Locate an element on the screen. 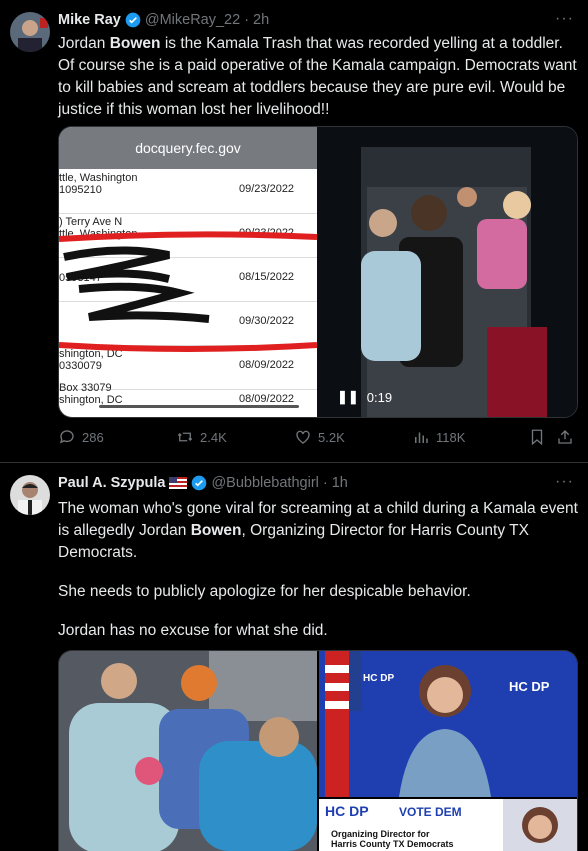 This screenshot has height=851, width=588. card-headshot is located at coordinates (540, 825).